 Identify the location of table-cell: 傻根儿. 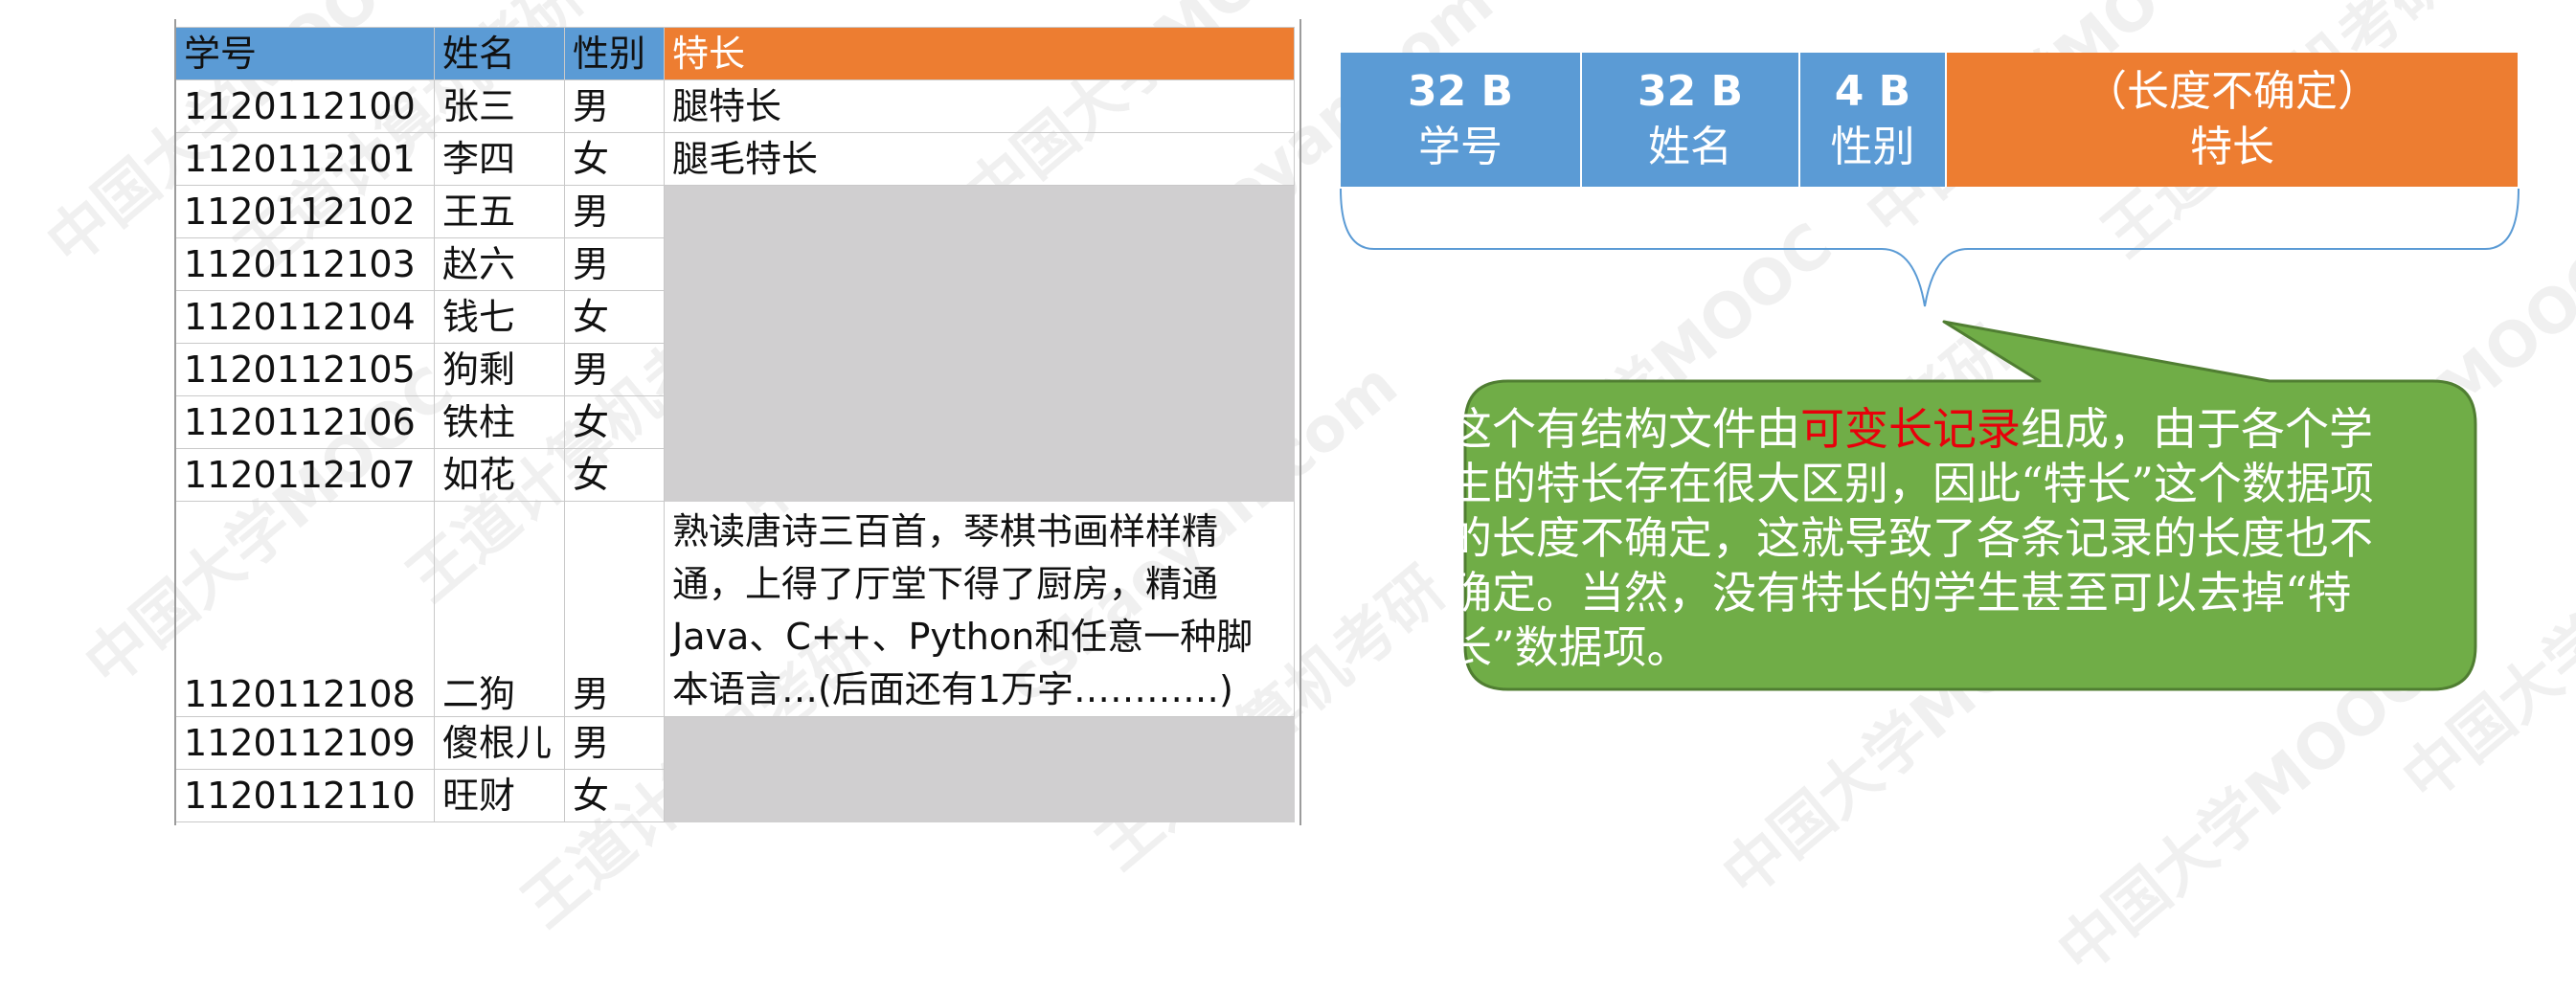
(500, 743).